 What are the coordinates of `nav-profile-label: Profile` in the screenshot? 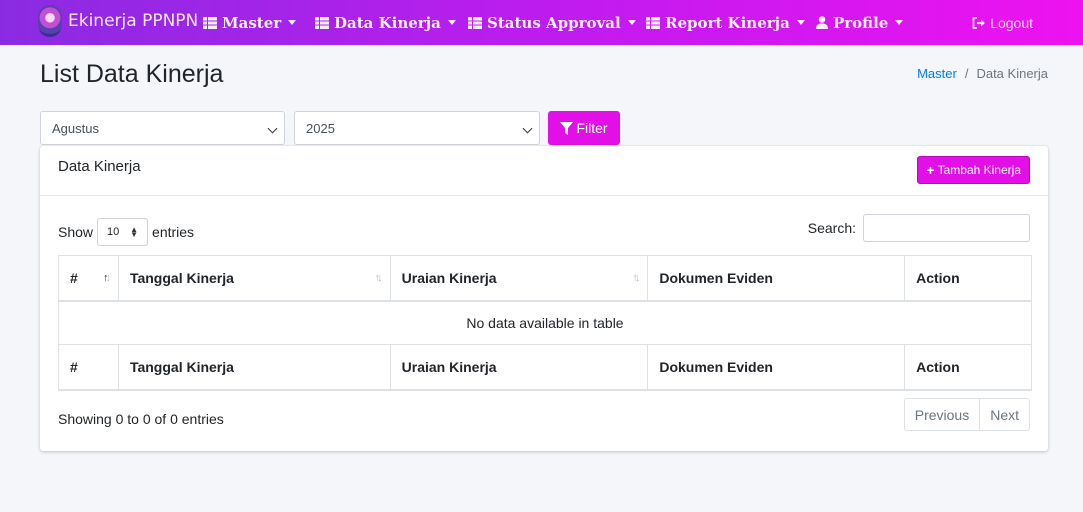 It's located at (861, 22).